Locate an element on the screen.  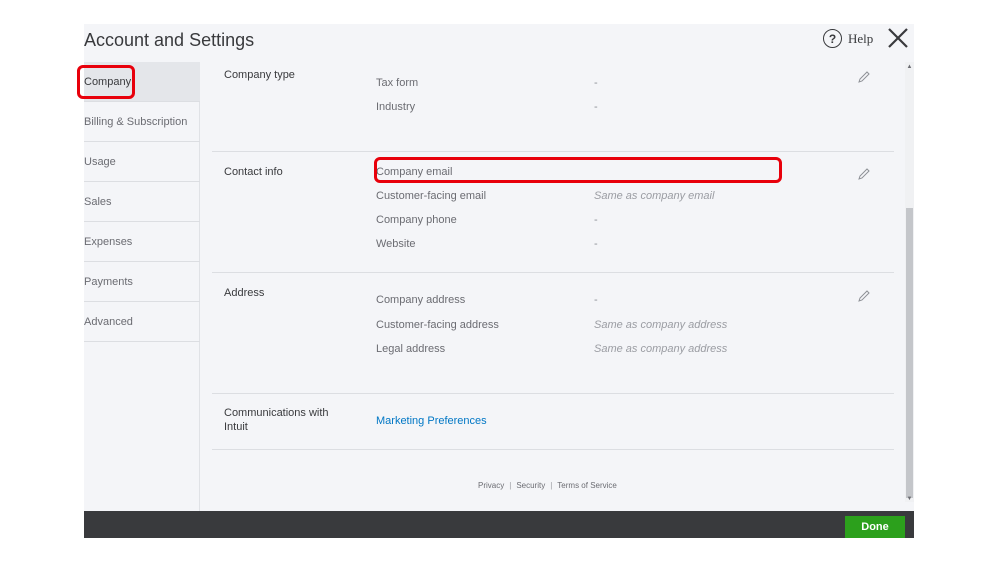
close-icon is located at coordinates (898, 38).